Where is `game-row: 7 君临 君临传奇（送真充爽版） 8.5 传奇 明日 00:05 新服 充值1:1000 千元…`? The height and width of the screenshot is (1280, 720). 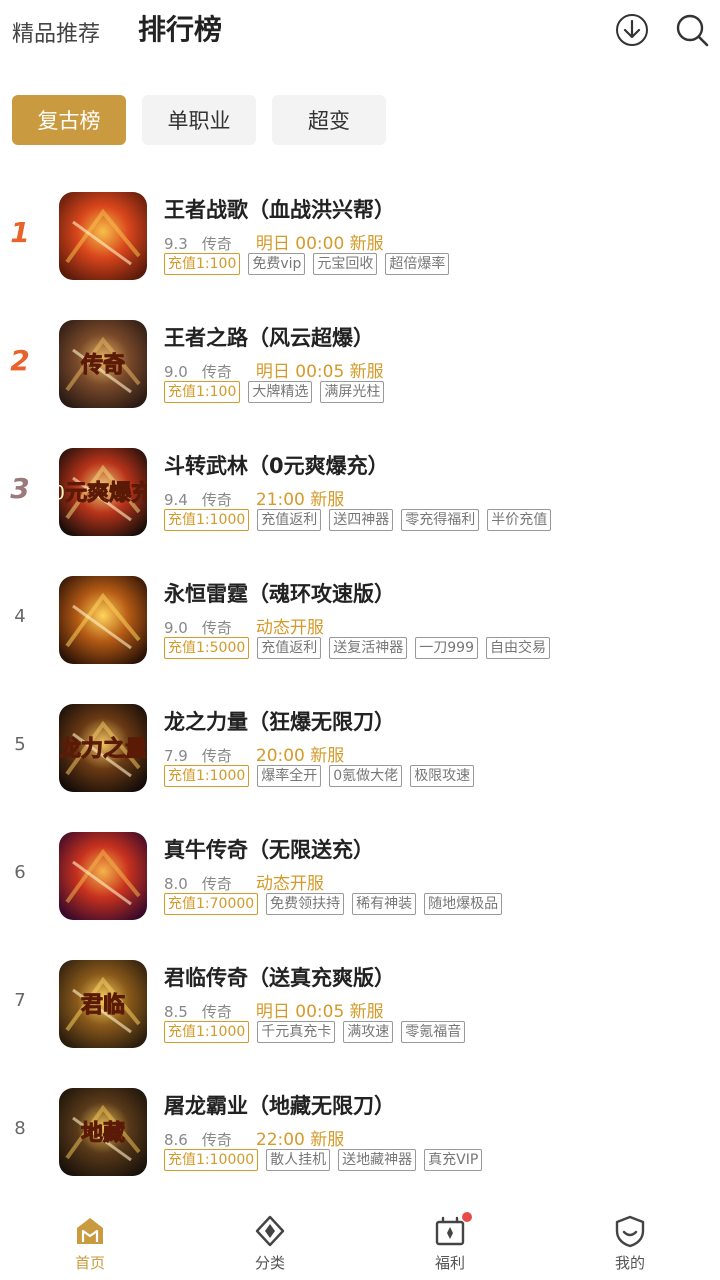
game-row: 7 君临 君临传奇（送真充爽版） 8.5 传奇 明日 00:05 新服 充值1:1000 千元… is located at coordinates (360, 1004).